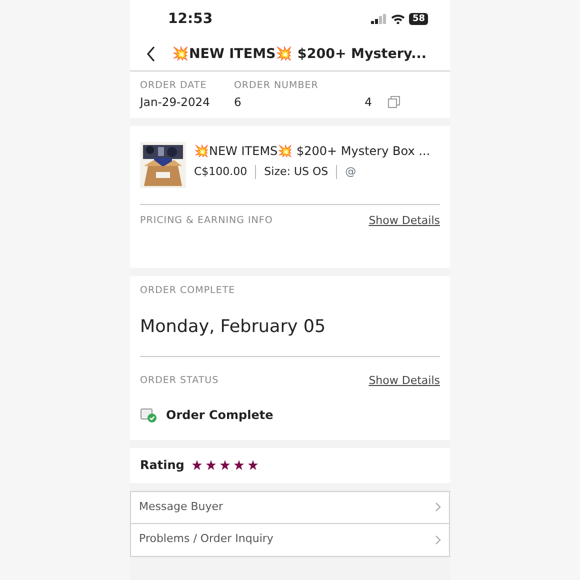 The image size is (580, 580). I want to click on item-price: C$100.00, so click(221, 172).